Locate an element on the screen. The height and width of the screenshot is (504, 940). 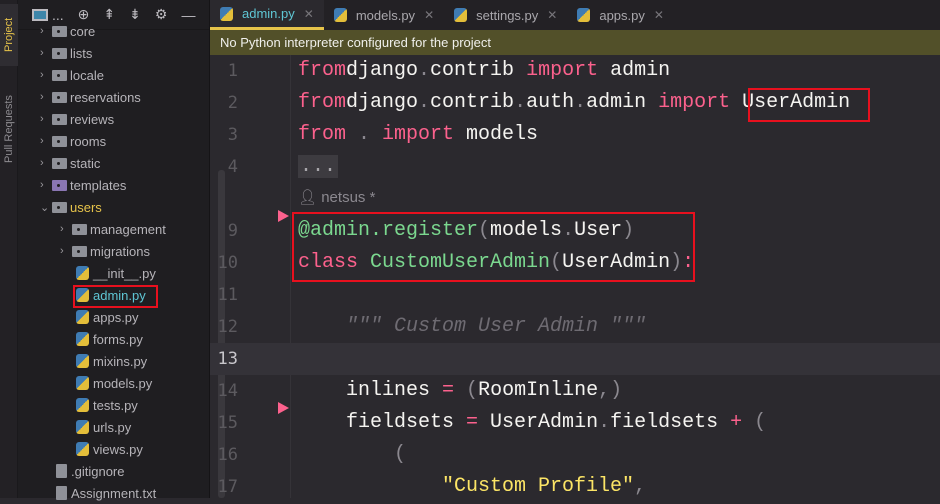
line-number: 4 is located at coordinates (232, 167).